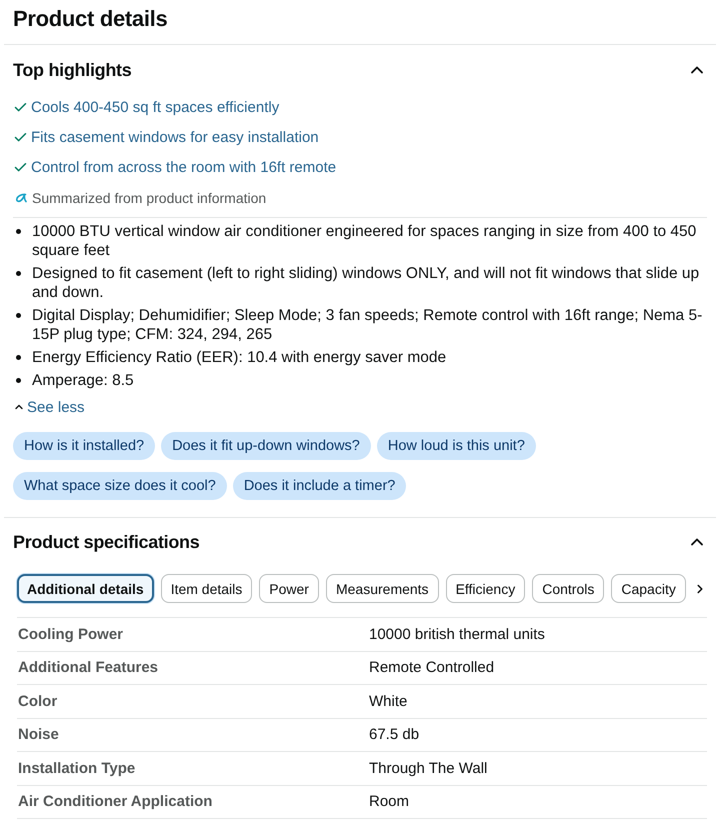 Image resolution: width=720 pixels, height=821 pixels. Describe the element at coordinates (368, 325) in the screenshot. I see `bullet-text: Digital Display; Dehumidifier; Sleep Mode; 3 fan speeds; Remote control with 16ft range; Nema 5-15P plug type; CFM: 324, 294, 265` at that location.